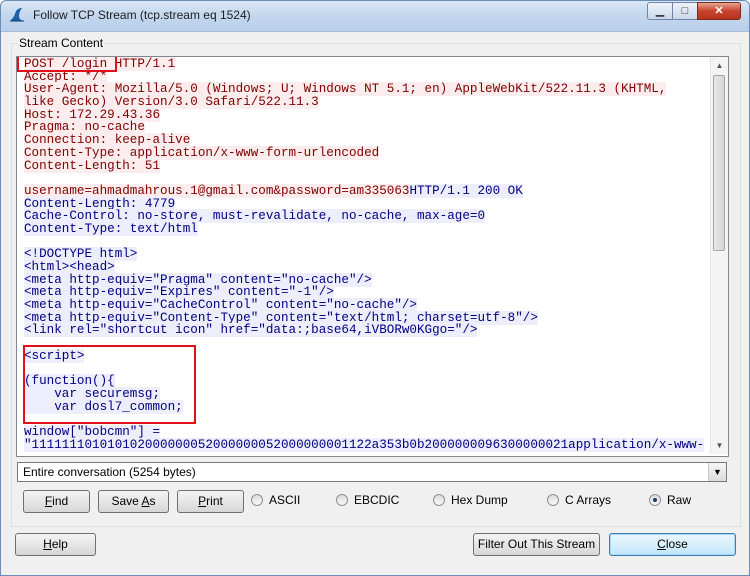 Image resolution: width=750 pixels, height=576 pixels. Describe the element at coordinates (719, 163) in the screenshot. I see `scroll-thumb` at that location.